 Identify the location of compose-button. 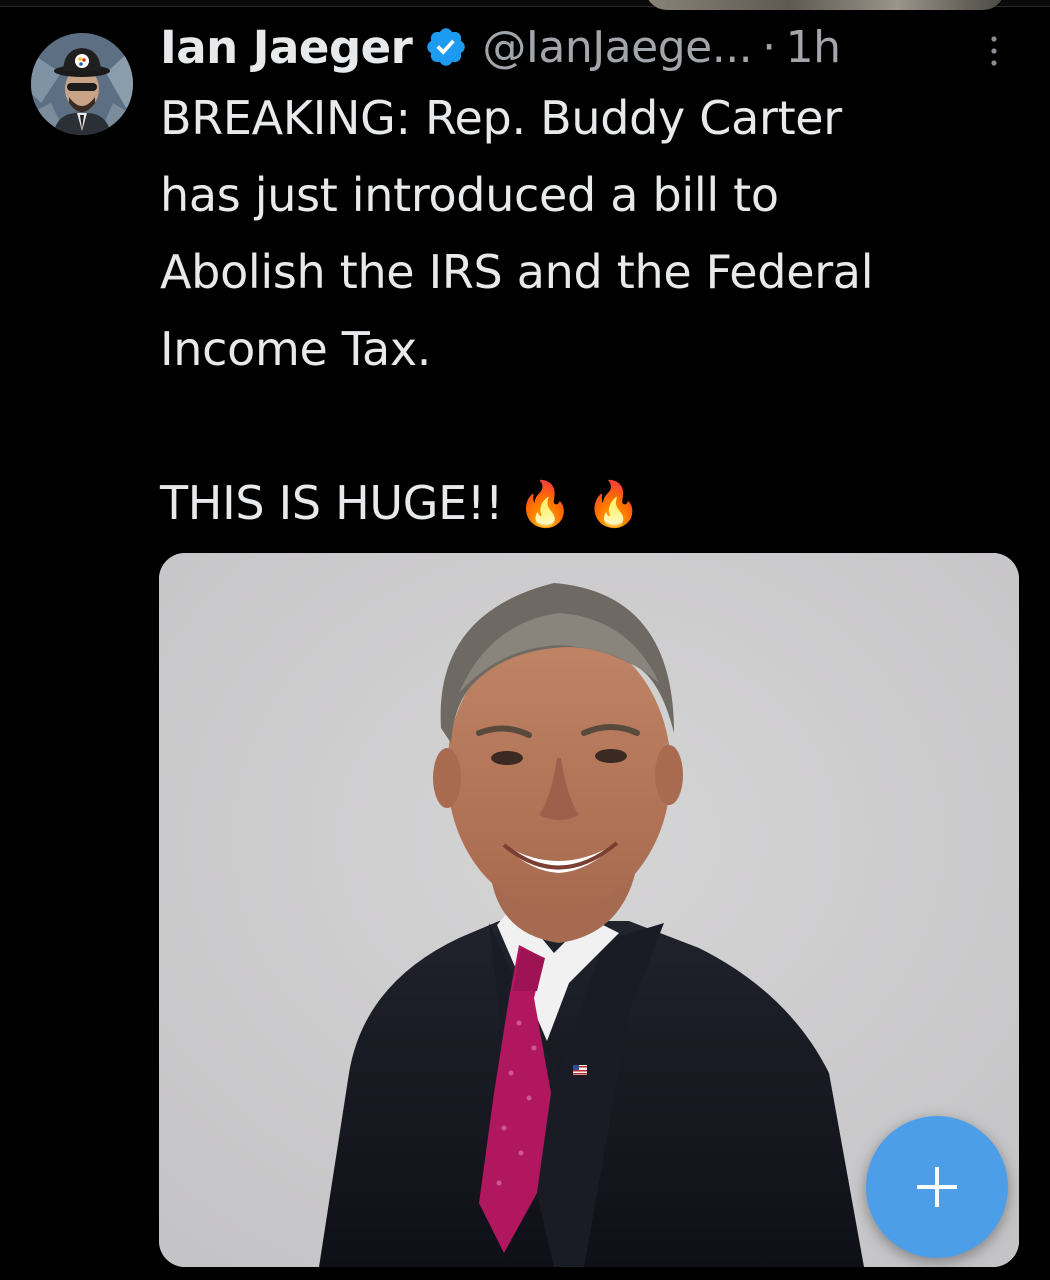
(937, 1187).